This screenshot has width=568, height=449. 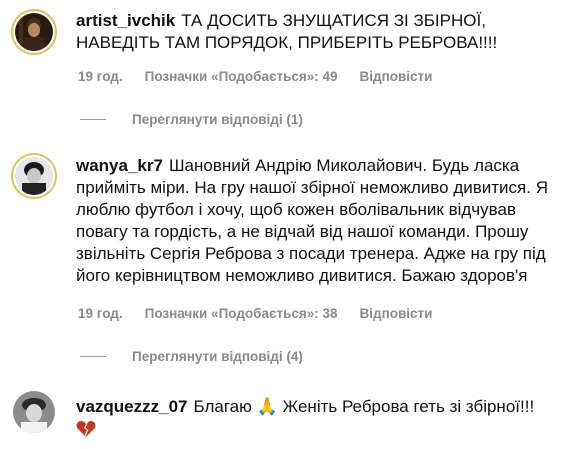 I want to click on avatar-artist-icon, so click(x=34, y=32).